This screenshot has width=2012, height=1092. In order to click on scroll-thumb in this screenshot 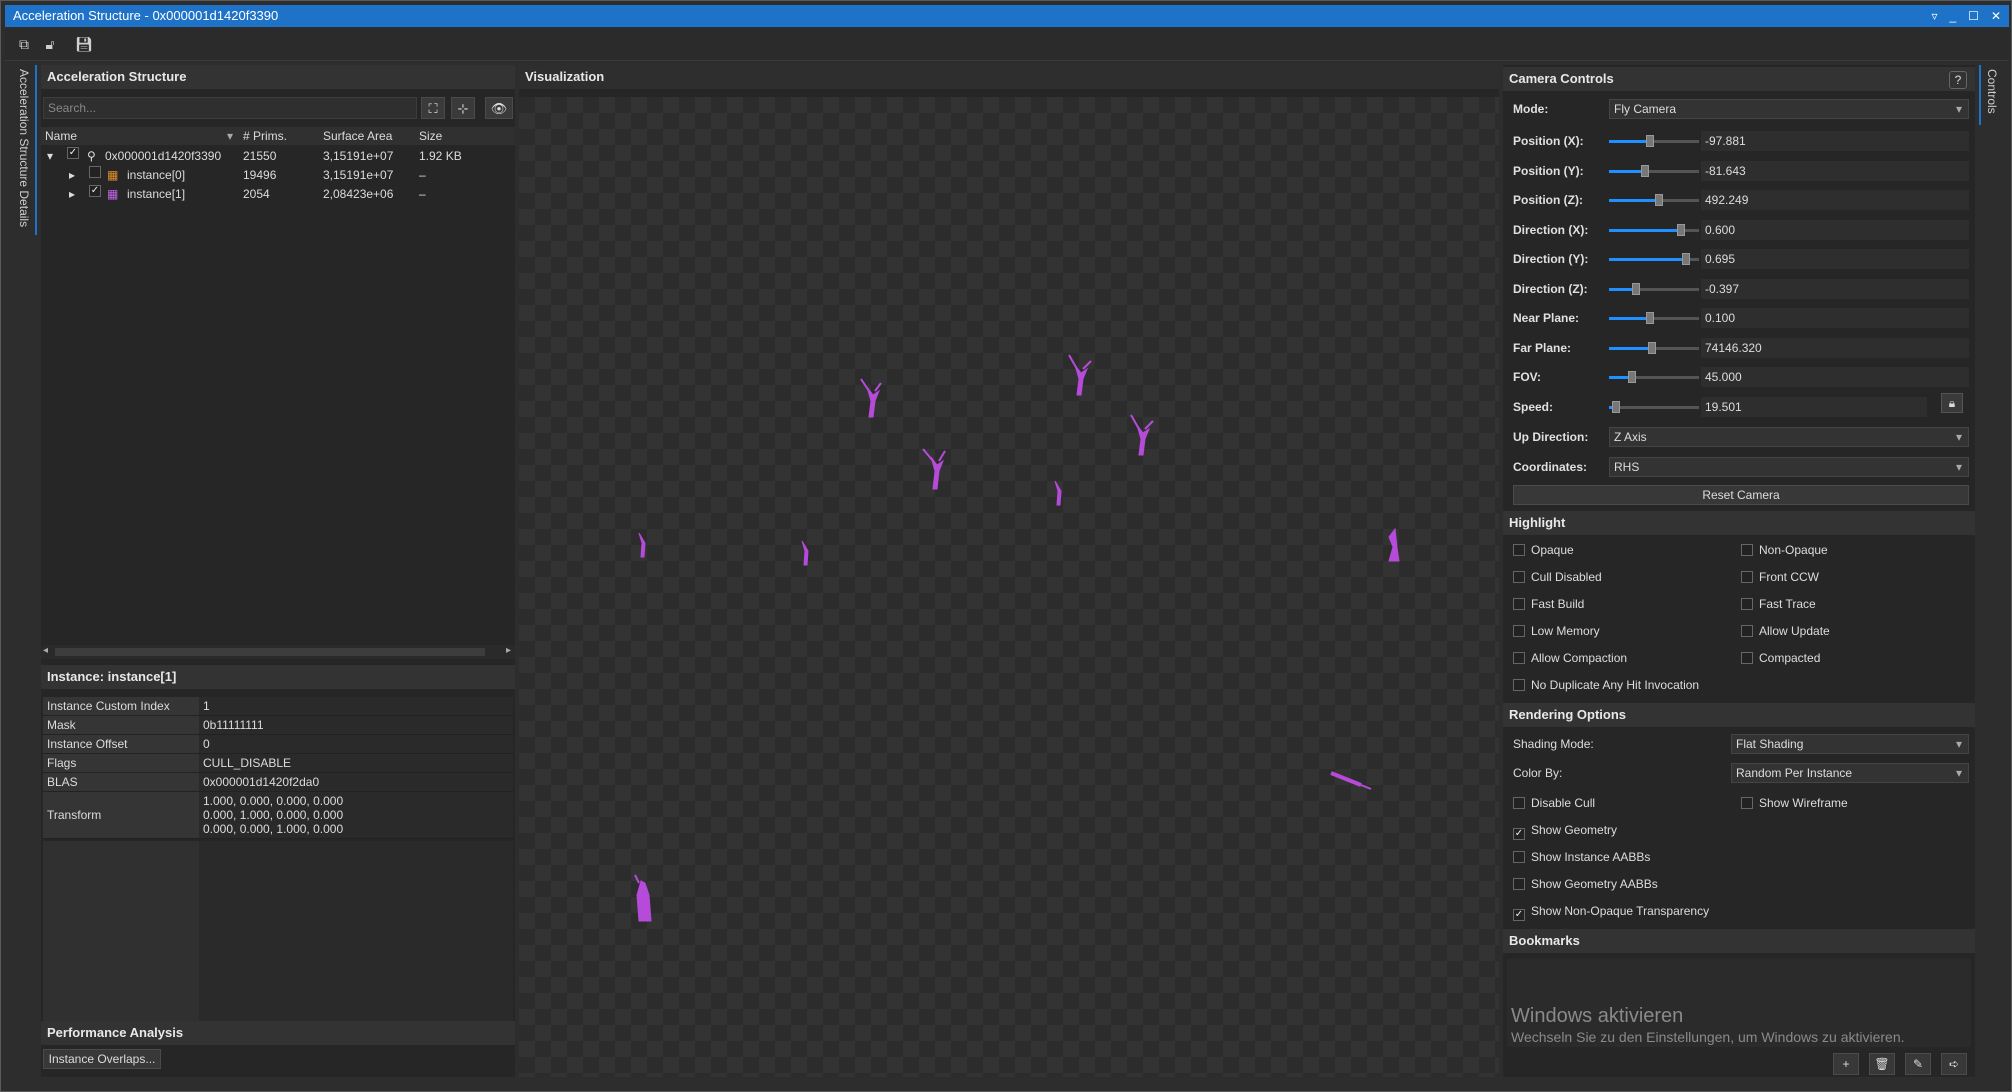, I will do `click(270, 652)`.